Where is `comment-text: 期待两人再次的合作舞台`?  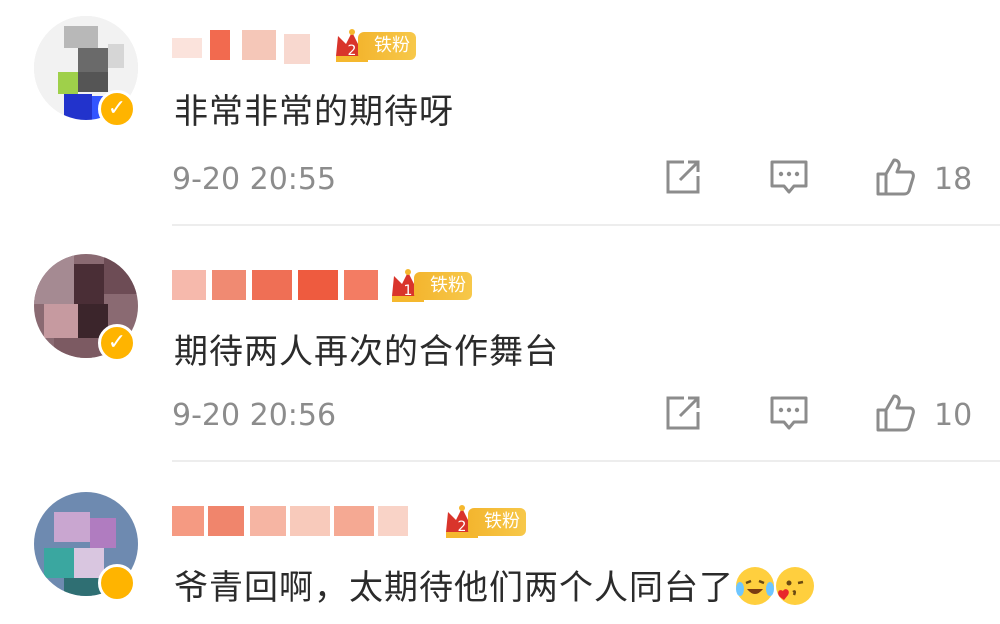 comment-text: 期待两人再次的合作舞台 is located at coordinates (366, 352).